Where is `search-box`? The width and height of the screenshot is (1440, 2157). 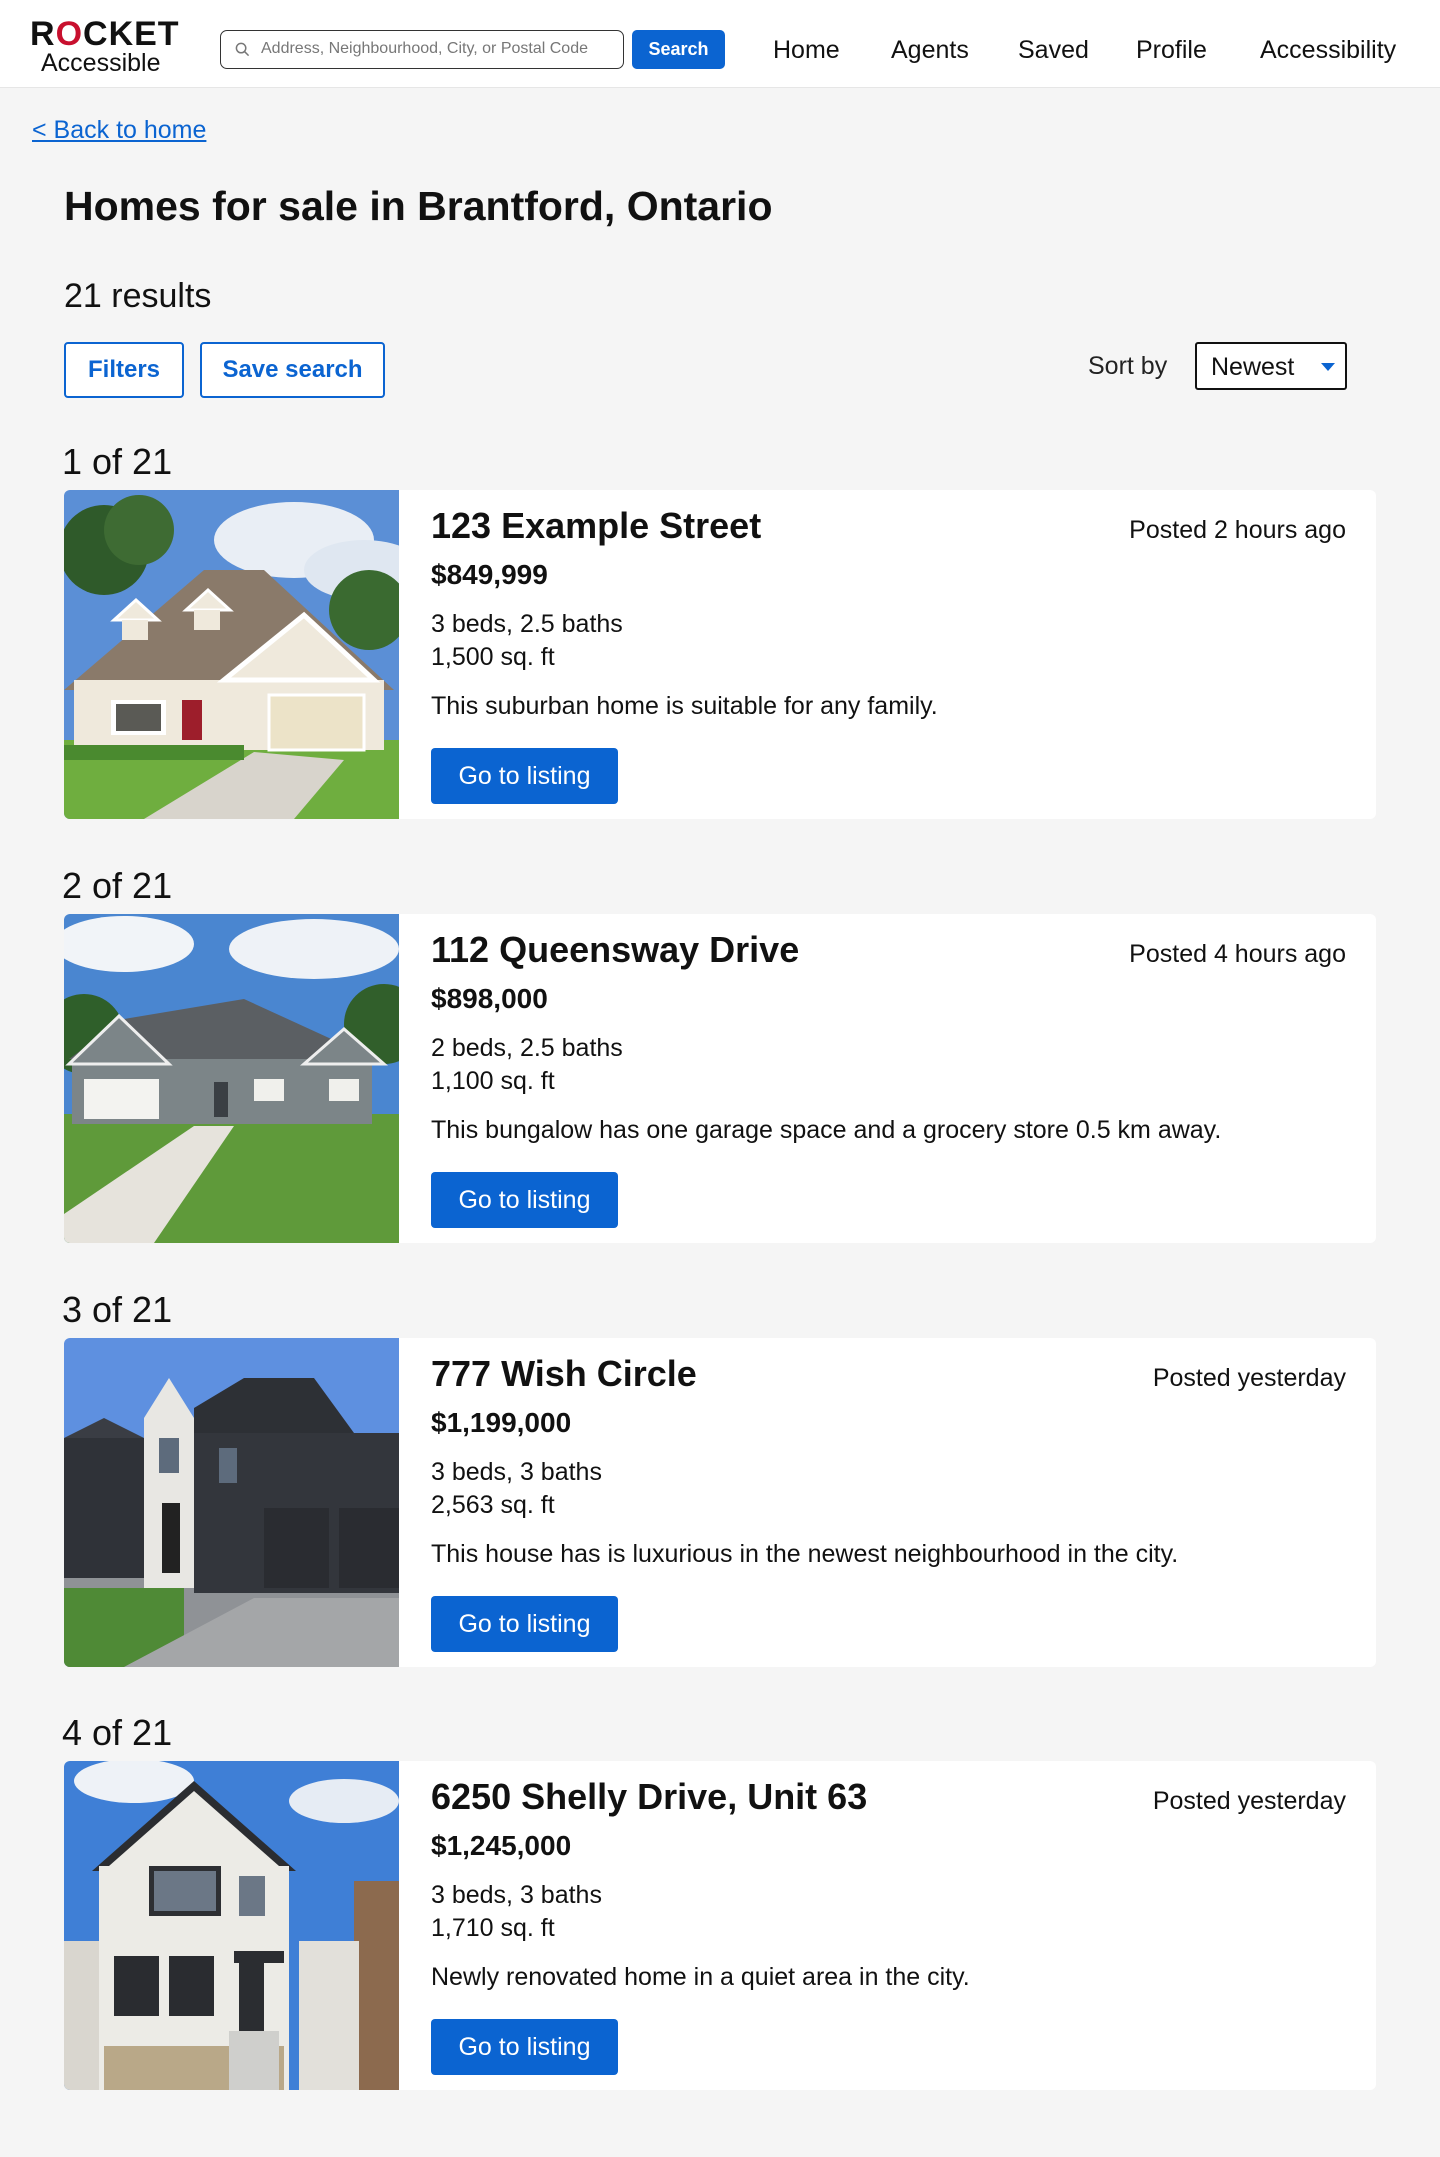
search-box is located at coordinates (422, 49).